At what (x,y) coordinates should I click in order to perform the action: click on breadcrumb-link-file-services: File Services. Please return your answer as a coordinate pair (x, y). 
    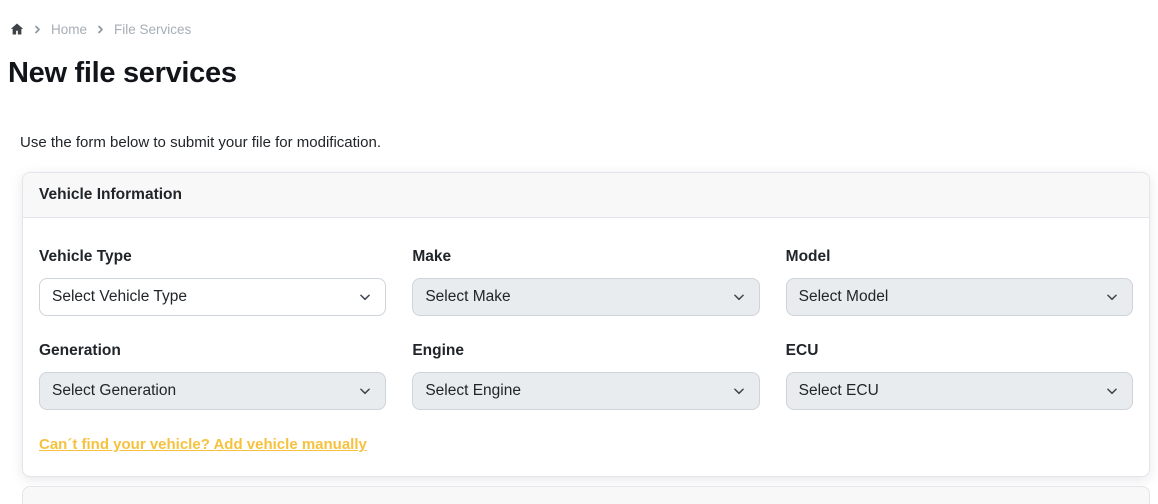
    Looking at the image, I should click on (152, 29).